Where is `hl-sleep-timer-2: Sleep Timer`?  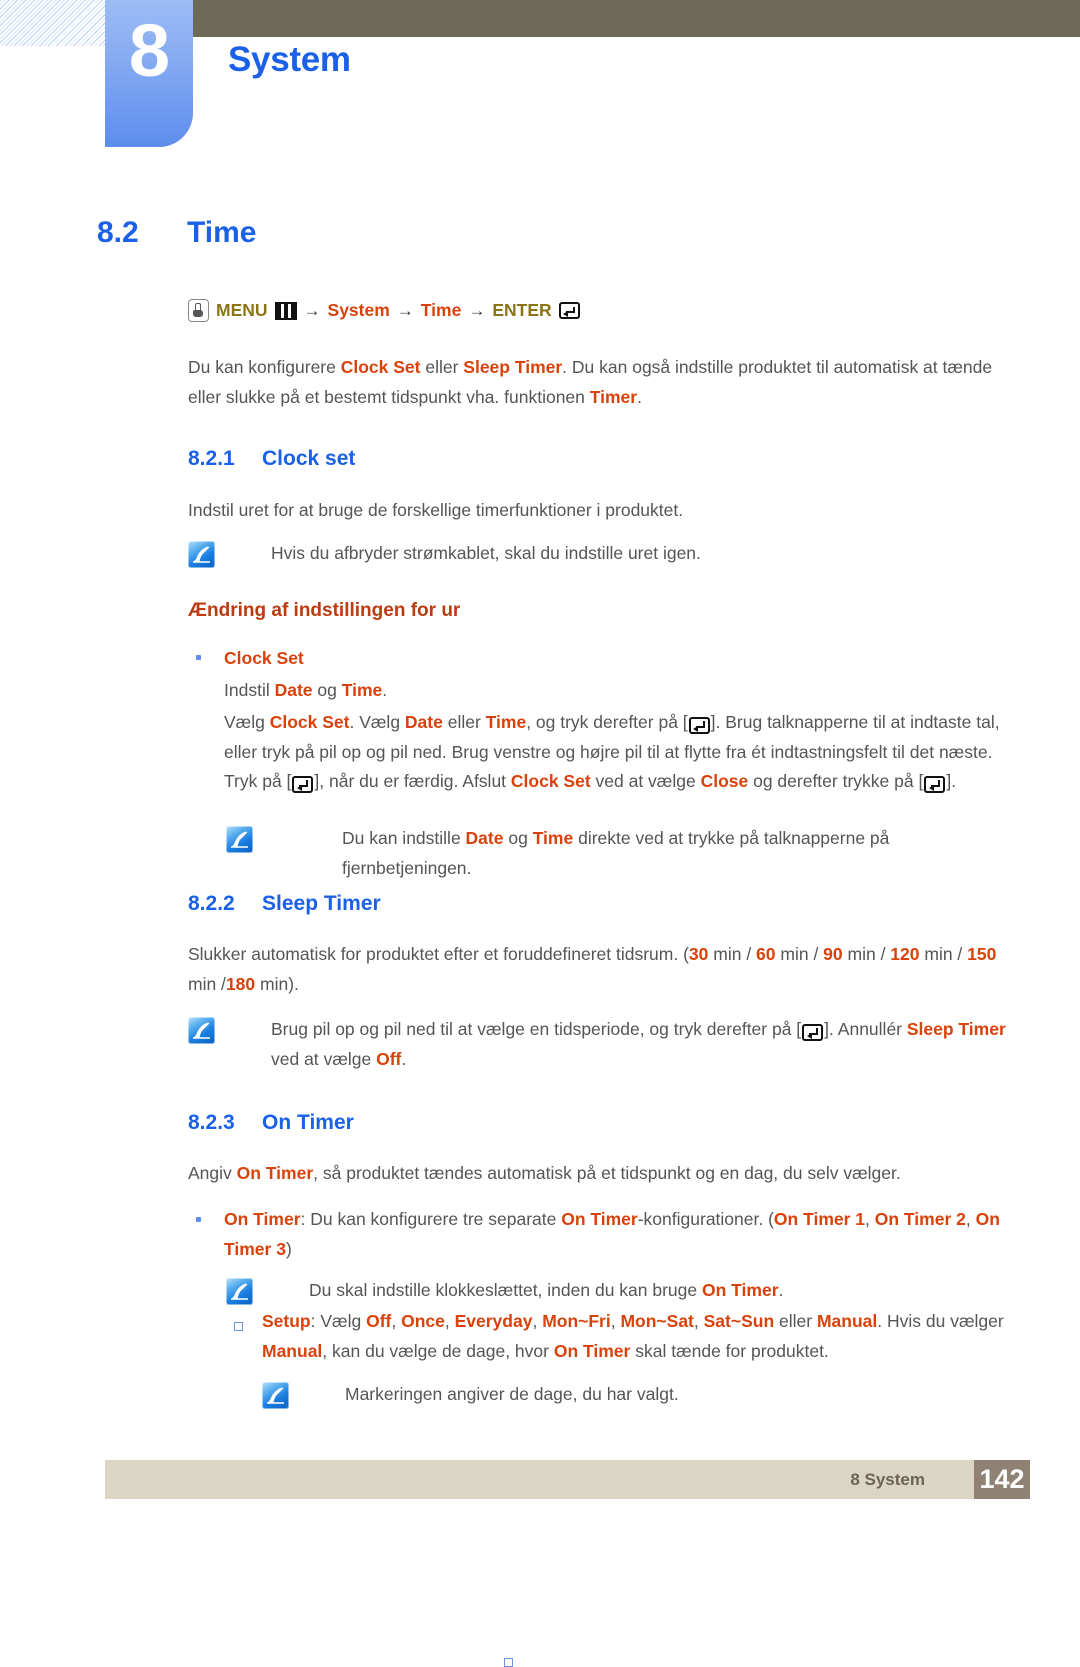 hl-sleep-timer-2: Sleep Timer is located at coordinates (956, 1029).